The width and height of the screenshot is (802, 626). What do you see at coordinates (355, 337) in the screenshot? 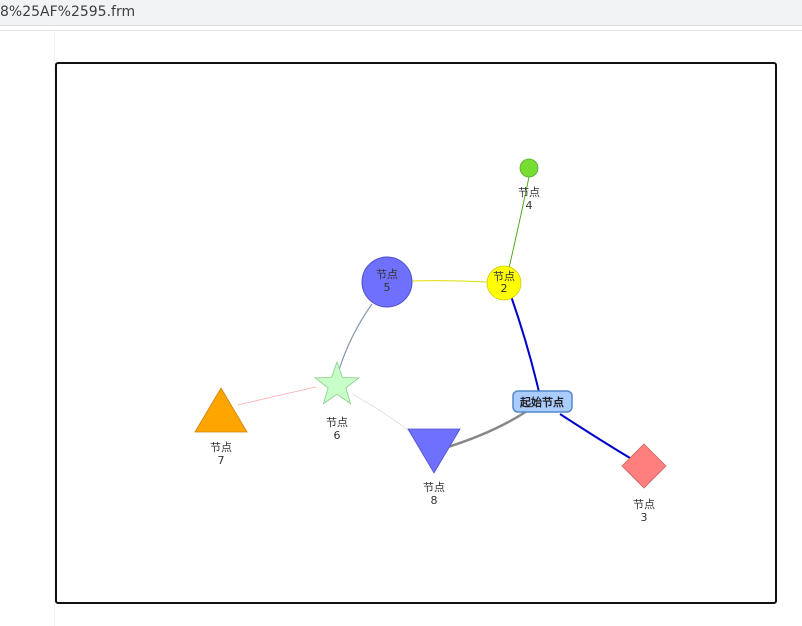
I see `edge-n5-n6` at bounding box center [355, 337].